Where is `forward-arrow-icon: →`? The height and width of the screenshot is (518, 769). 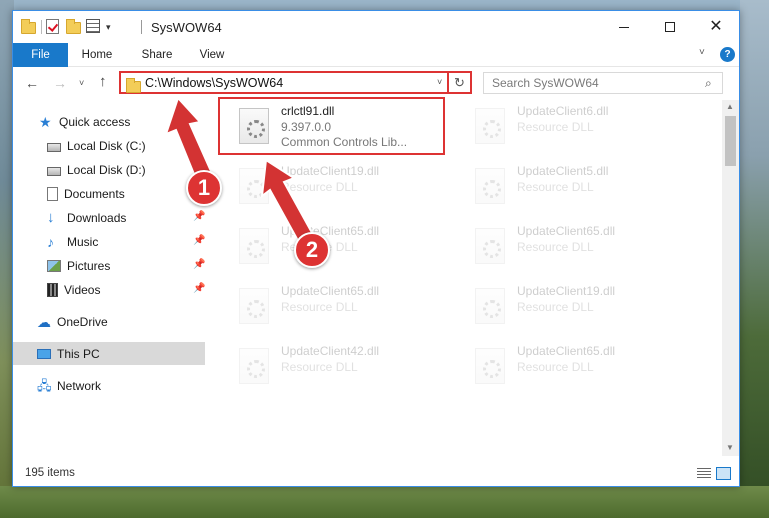 forward-arrow-icon: → is located at coordinates (60, 83).